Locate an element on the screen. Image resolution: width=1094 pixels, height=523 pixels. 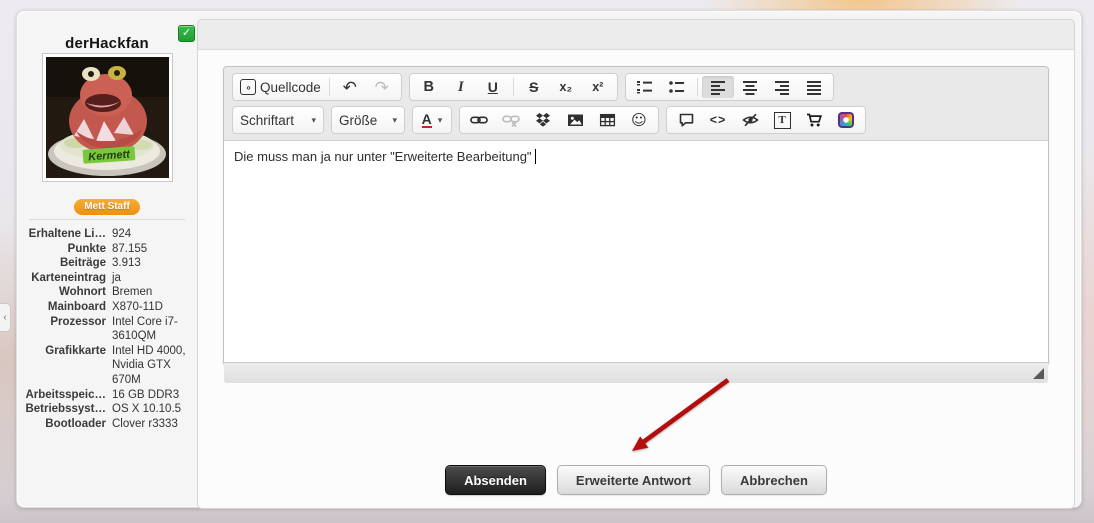
smiley-icon: ☺ is located at coordinates (639, 120).